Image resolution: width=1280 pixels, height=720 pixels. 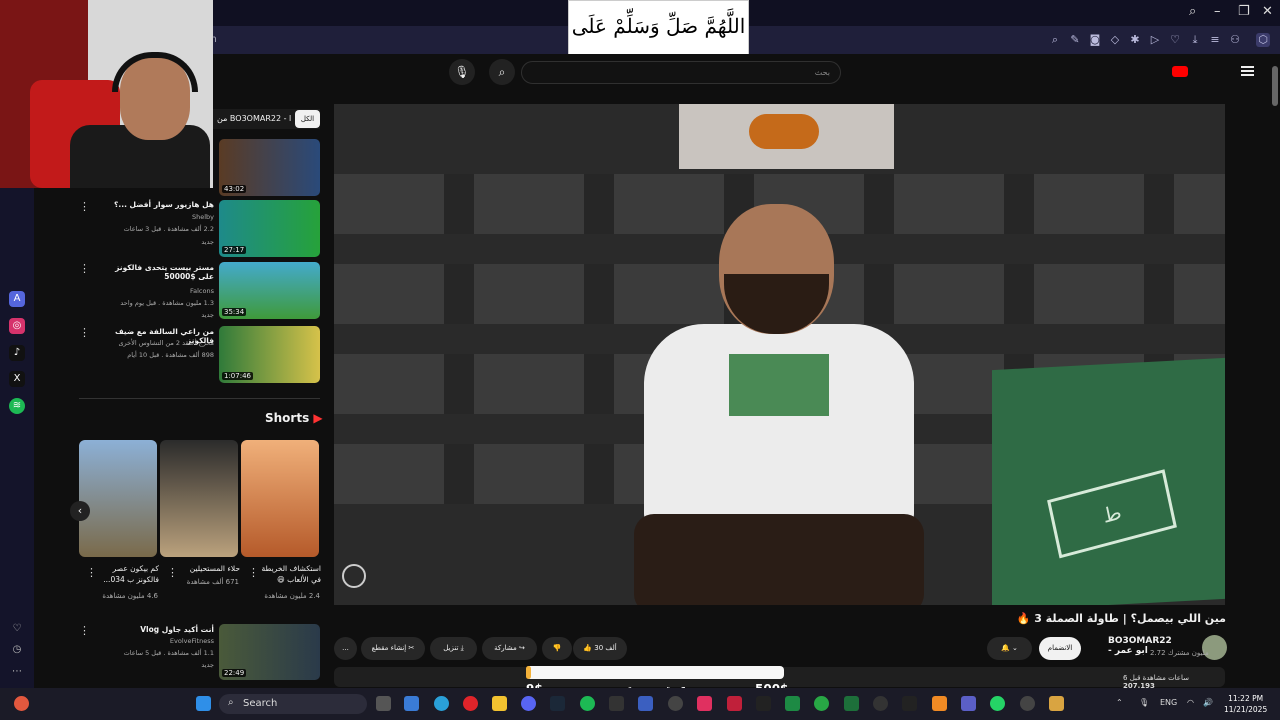 What do you see at coordinates (1275, 86) in the screenshot?
I see `scroll-thumb` at bounding box center [1275, 86].